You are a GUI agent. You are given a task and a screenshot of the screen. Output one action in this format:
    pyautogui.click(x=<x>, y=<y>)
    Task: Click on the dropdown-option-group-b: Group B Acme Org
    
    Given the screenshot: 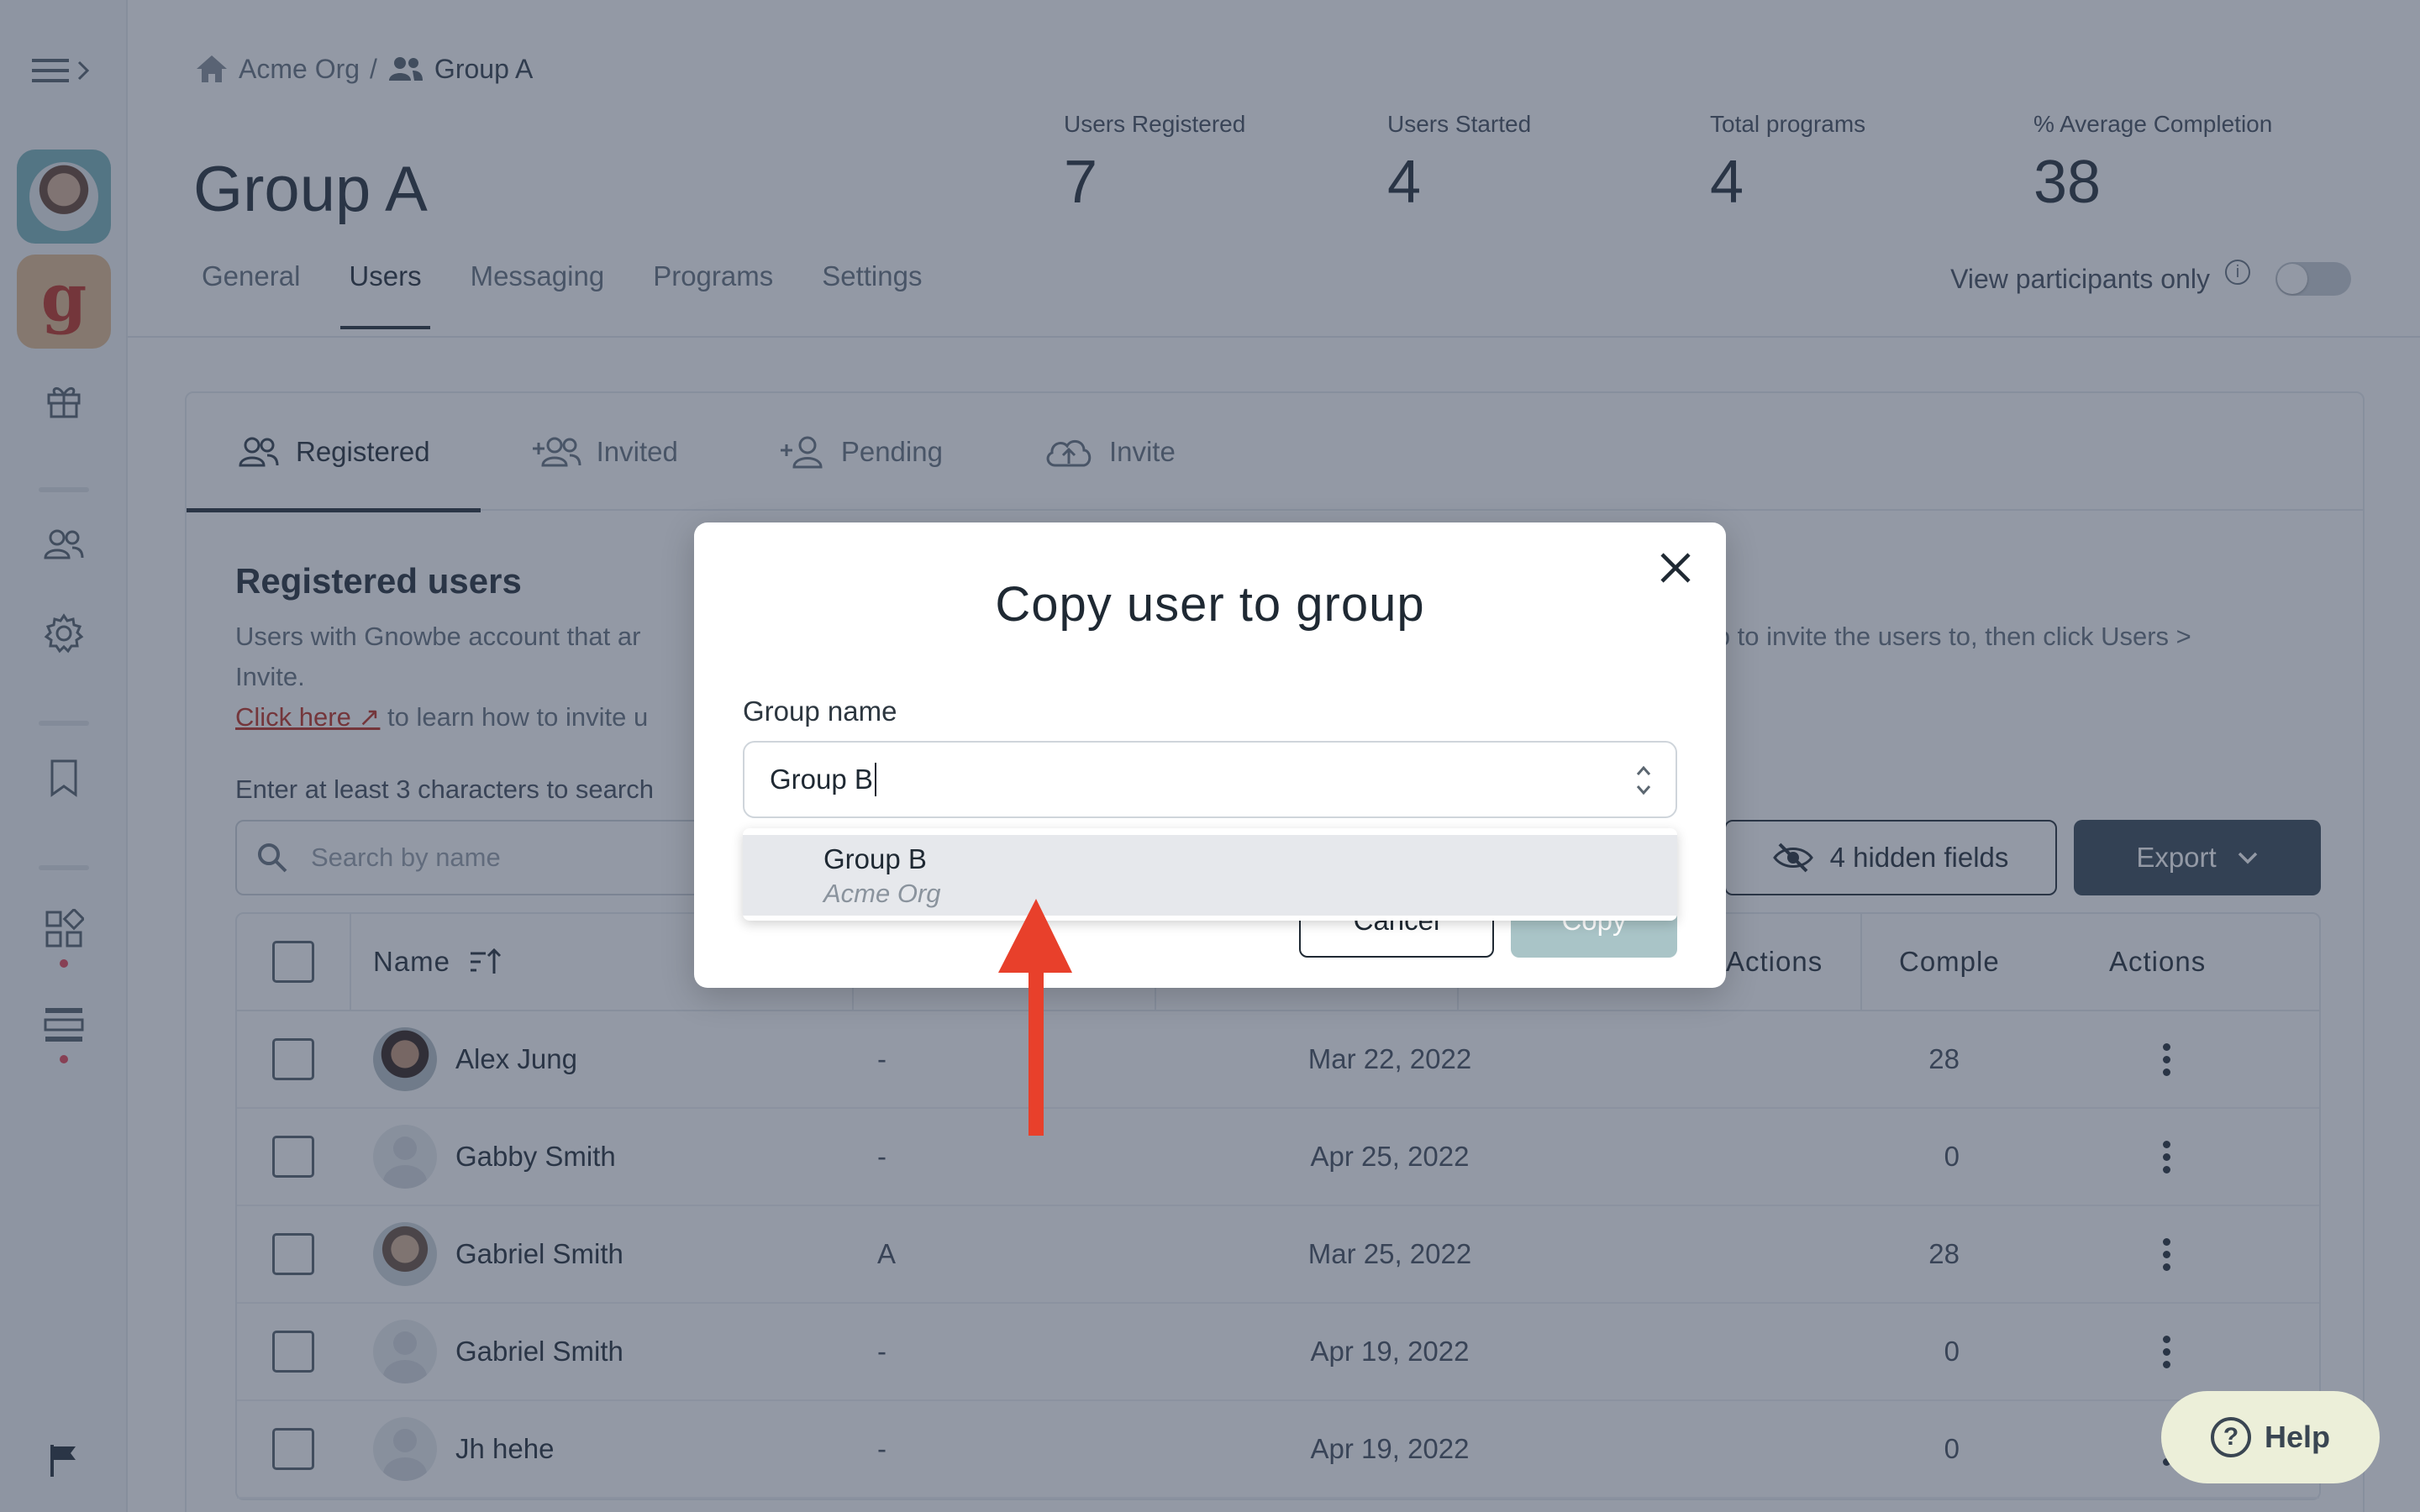 What is the action you would take?
    pyautogui.click(x=1210, y=875)
    